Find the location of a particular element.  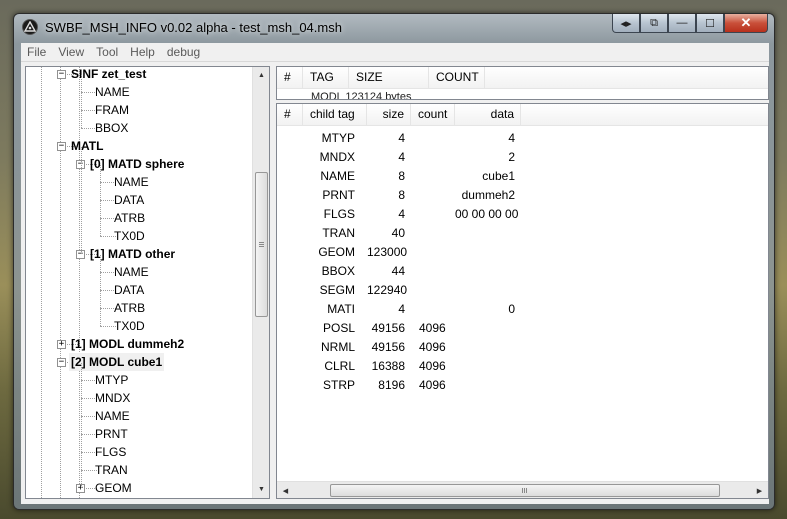

tree-guide-line is located at coordinates (81, 425).